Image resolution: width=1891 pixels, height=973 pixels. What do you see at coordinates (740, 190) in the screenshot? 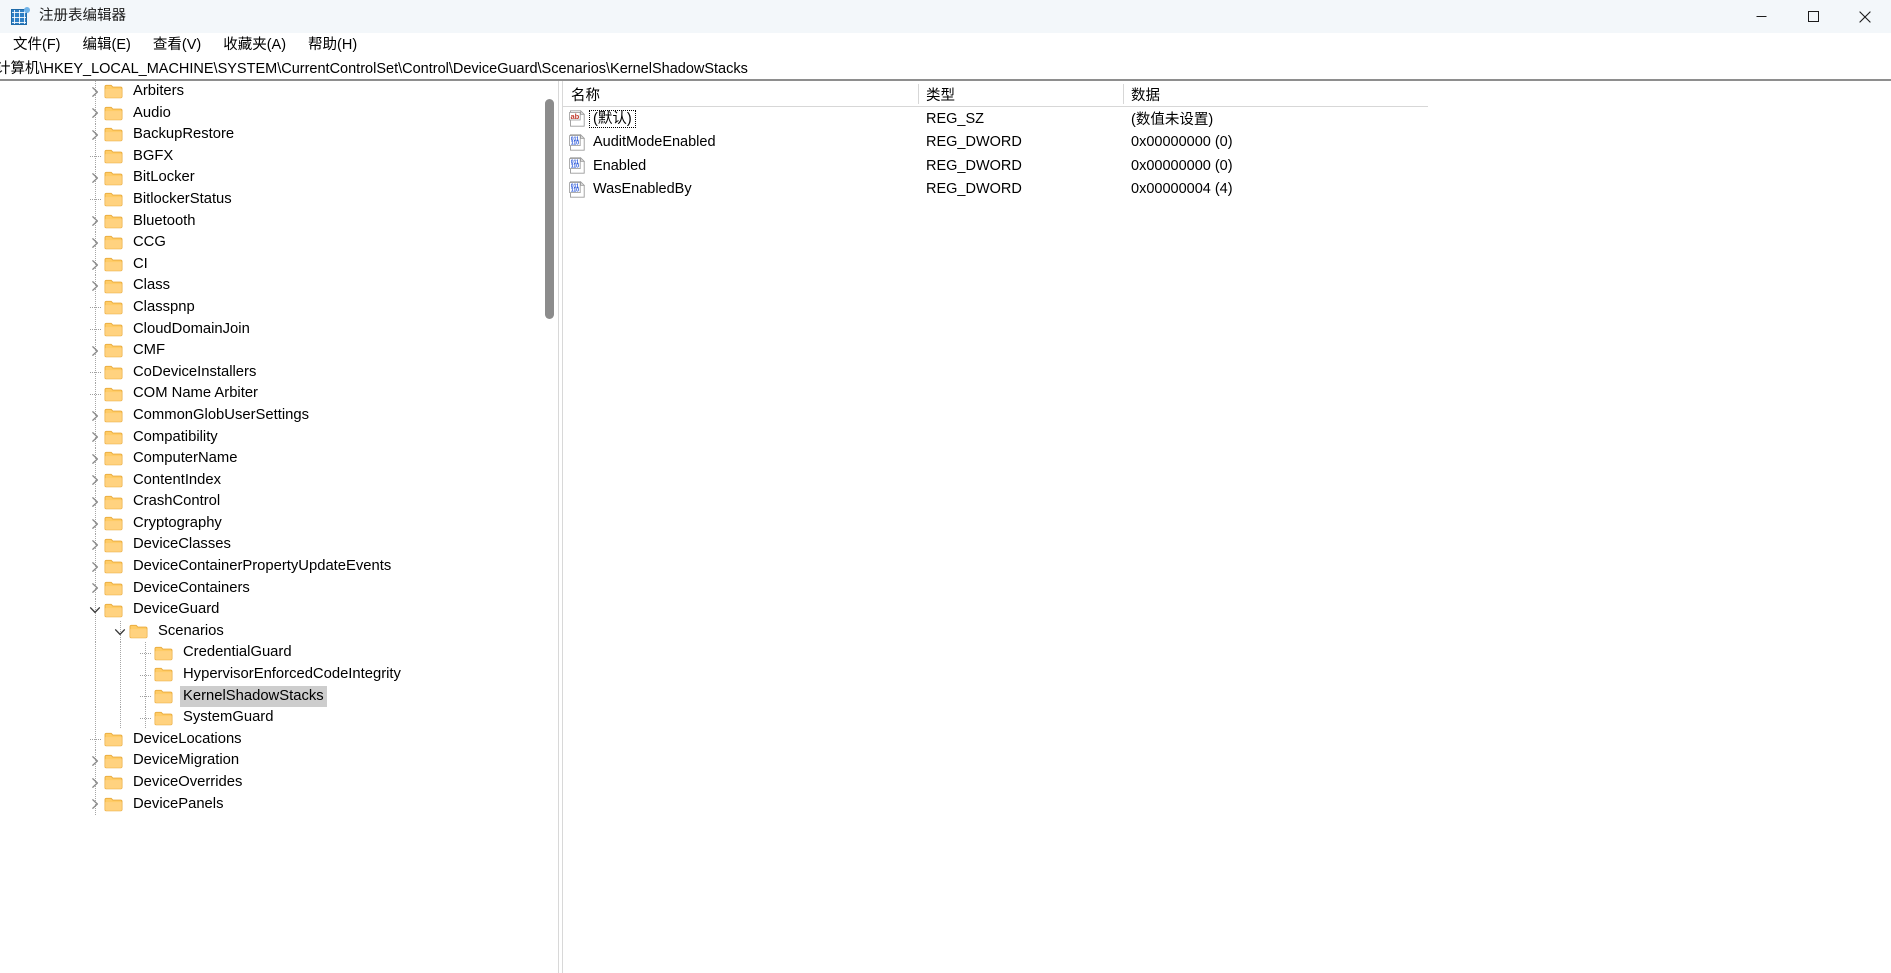
I see `value-name-cell: 011 110 WasEnabledBy` at bounding box center [740, 190].